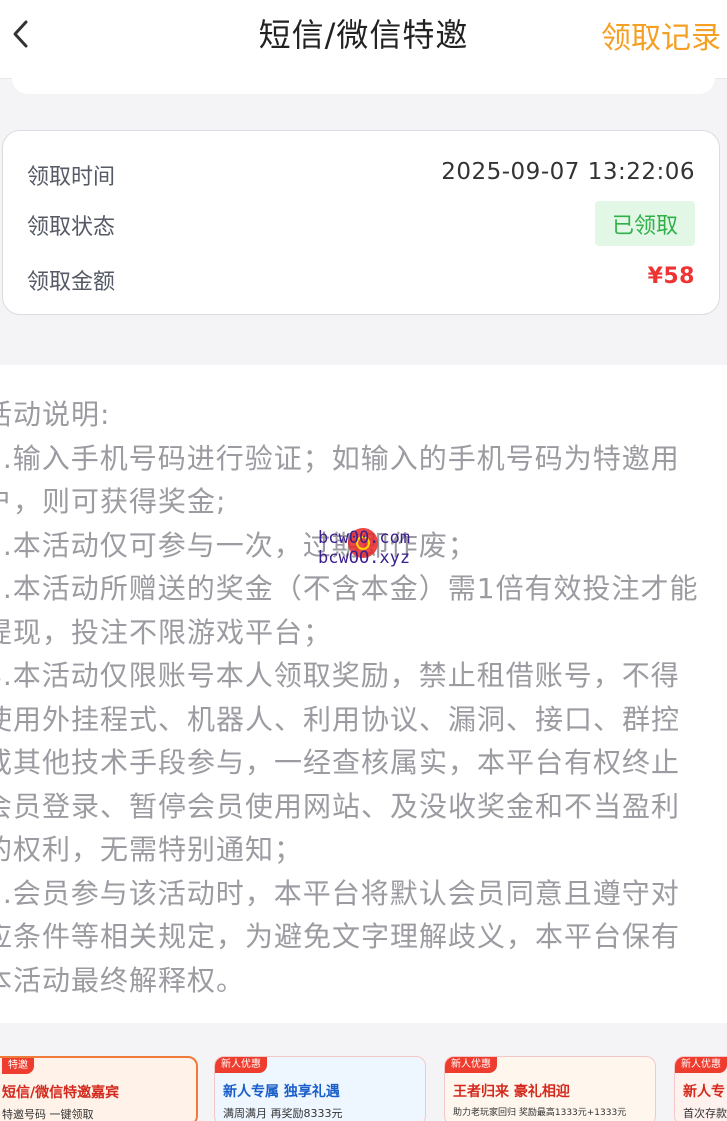 The height and width of the screenshot is (1121, 727). I want to click on banner-title: 王者归来 豪礼相迎, so click(511, 1092).